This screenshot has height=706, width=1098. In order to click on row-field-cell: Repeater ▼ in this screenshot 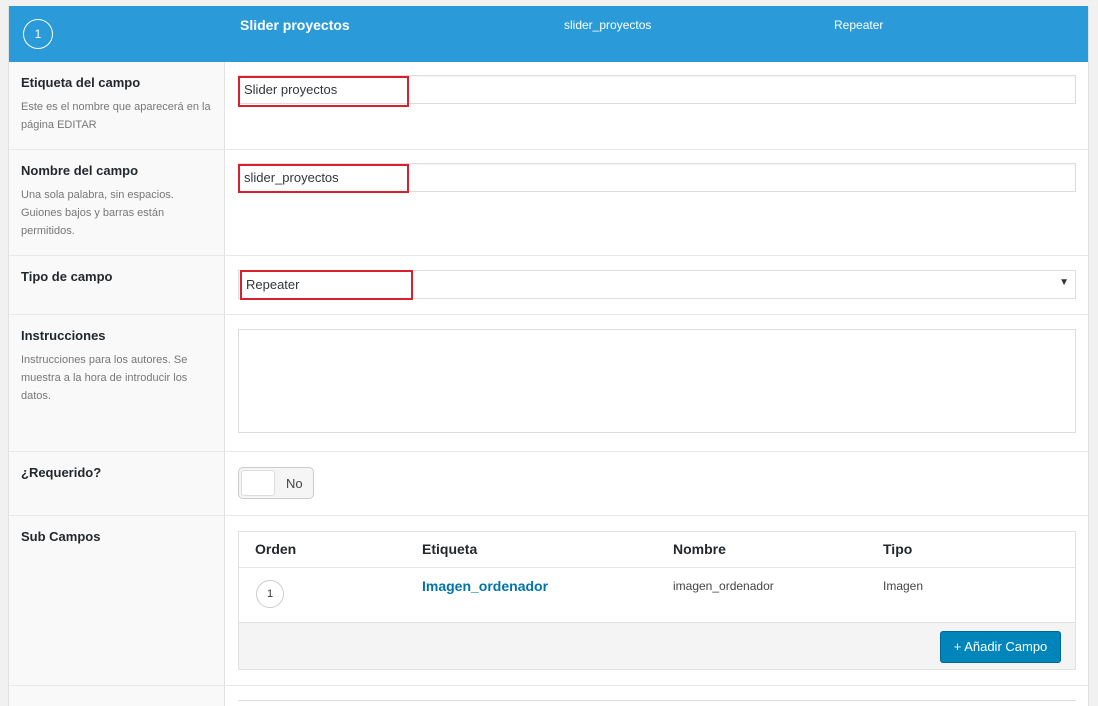, I will do `click(657, 285)`.